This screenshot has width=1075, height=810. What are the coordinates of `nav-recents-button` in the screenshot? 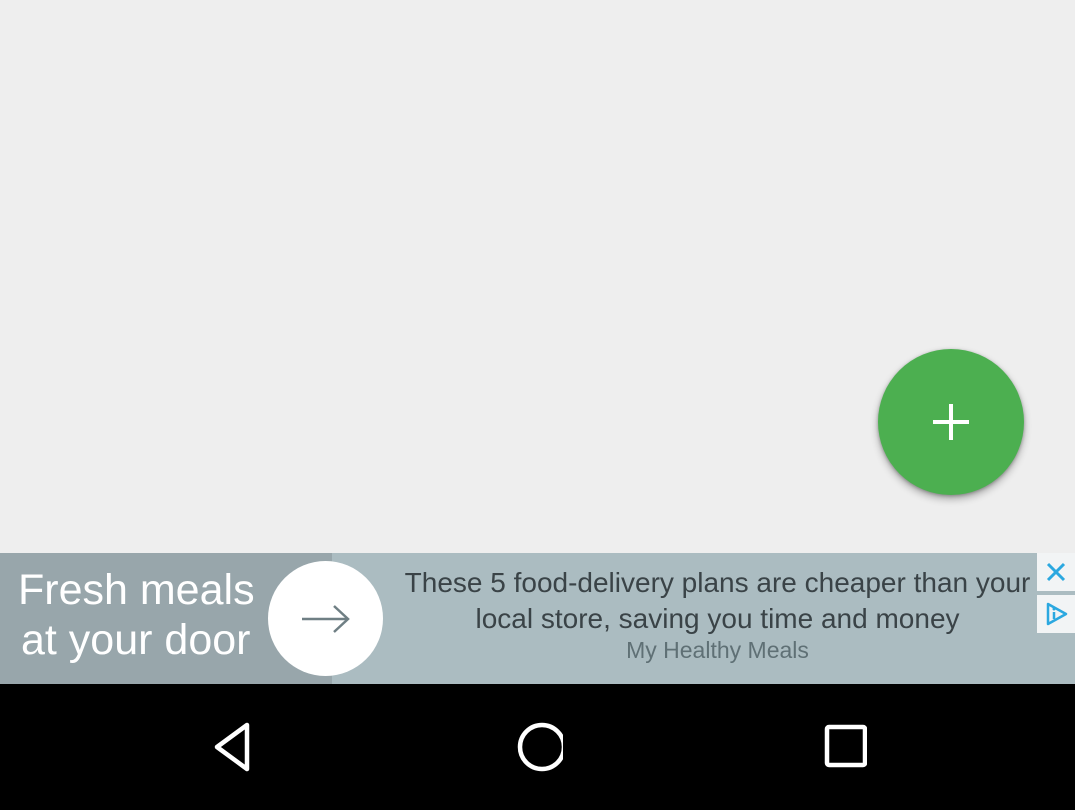 It's located at (839, 747).